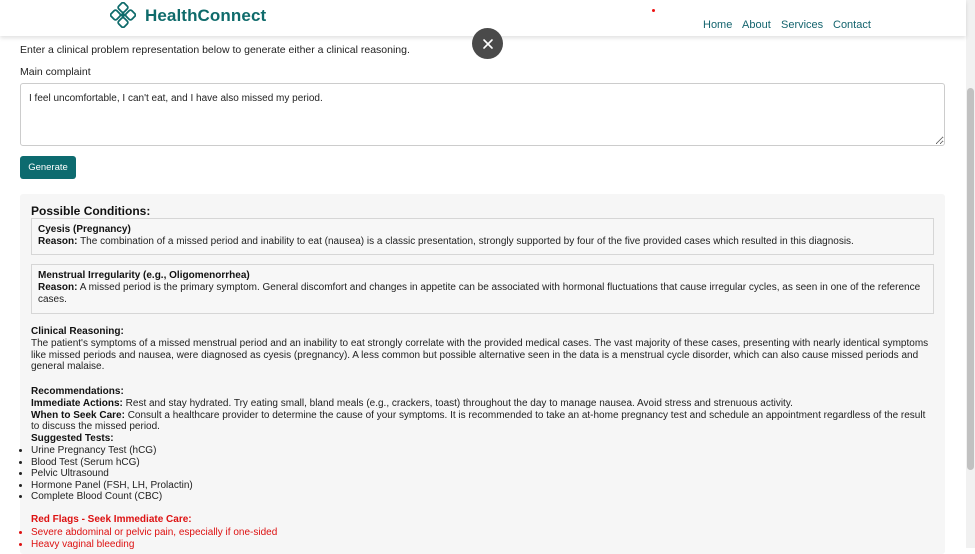 This screenshot has width=975, height=554. Describe the element at coordinates (112, 474) in the screenshot. I see `list-item: Pelvic Ultrasound` at that location.